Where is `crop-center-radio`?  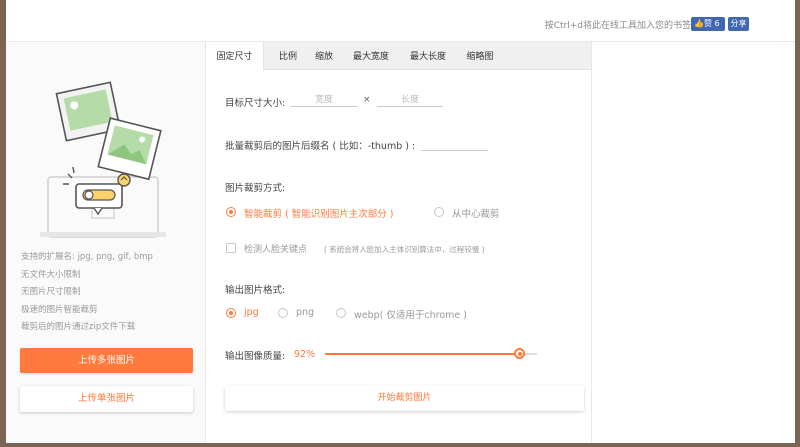 crop-center-radio is located at coordinates (439, 212).